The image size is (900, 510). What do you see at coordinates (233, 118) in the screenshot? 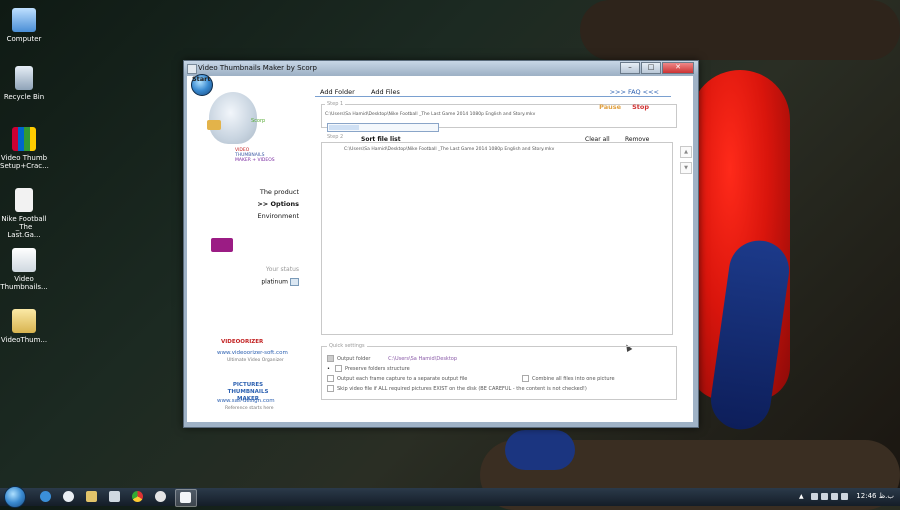
I see `scorp-bird-logo-icon` at bounding box center [233, 118].